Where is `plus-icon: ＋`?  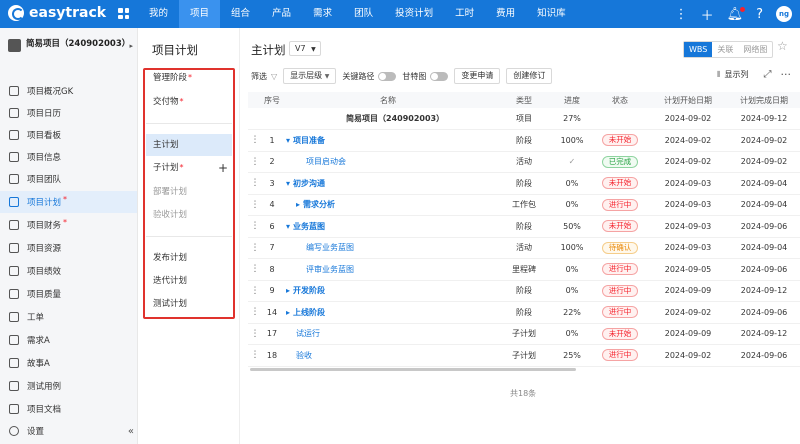 plus-icon: ＋ is located at coordinates (707, 14).